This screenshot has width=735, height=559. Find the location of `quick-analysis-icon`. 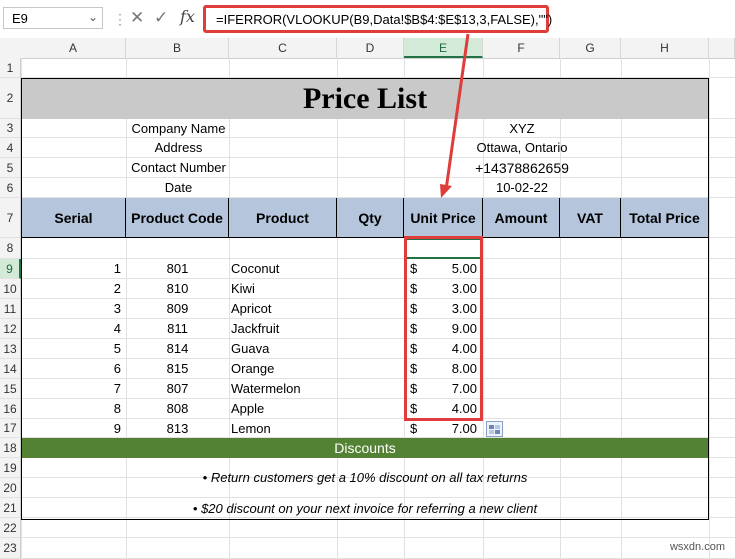

quick-analysis-icon is located at coordinates (494, 429).